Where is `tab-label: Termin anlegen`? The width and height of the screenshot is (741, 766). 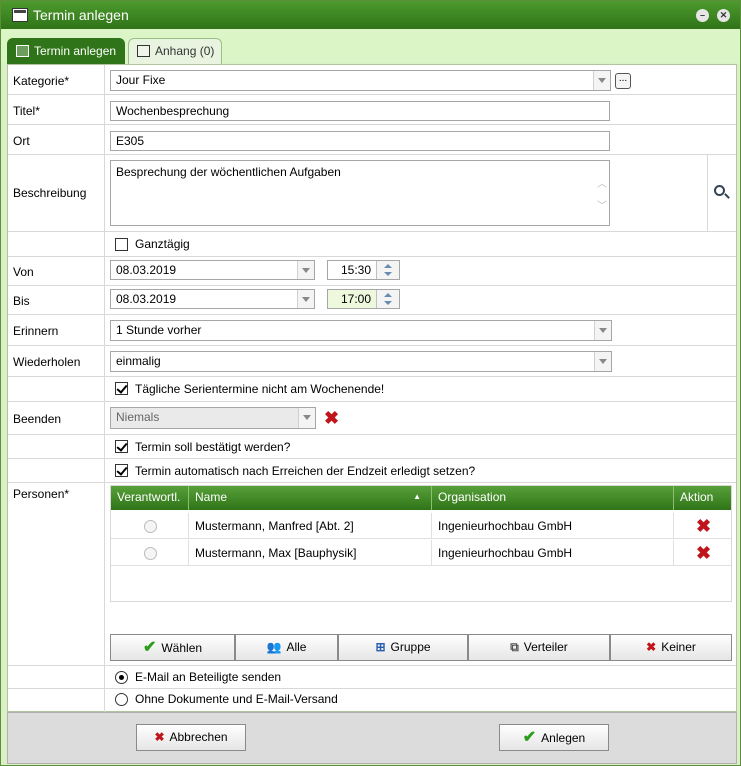 tab-label: Termin anlegen is located at coordinates (75, 51).